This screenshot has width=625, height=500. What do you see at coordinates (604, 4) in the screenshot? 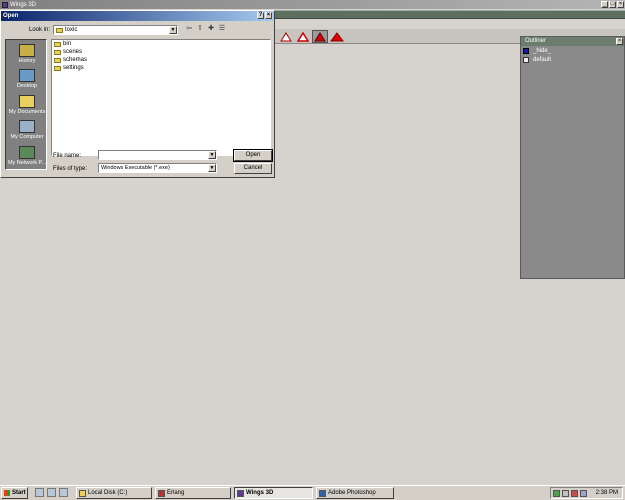
I see `minimize-button: _` at bounding box center [604, 4].